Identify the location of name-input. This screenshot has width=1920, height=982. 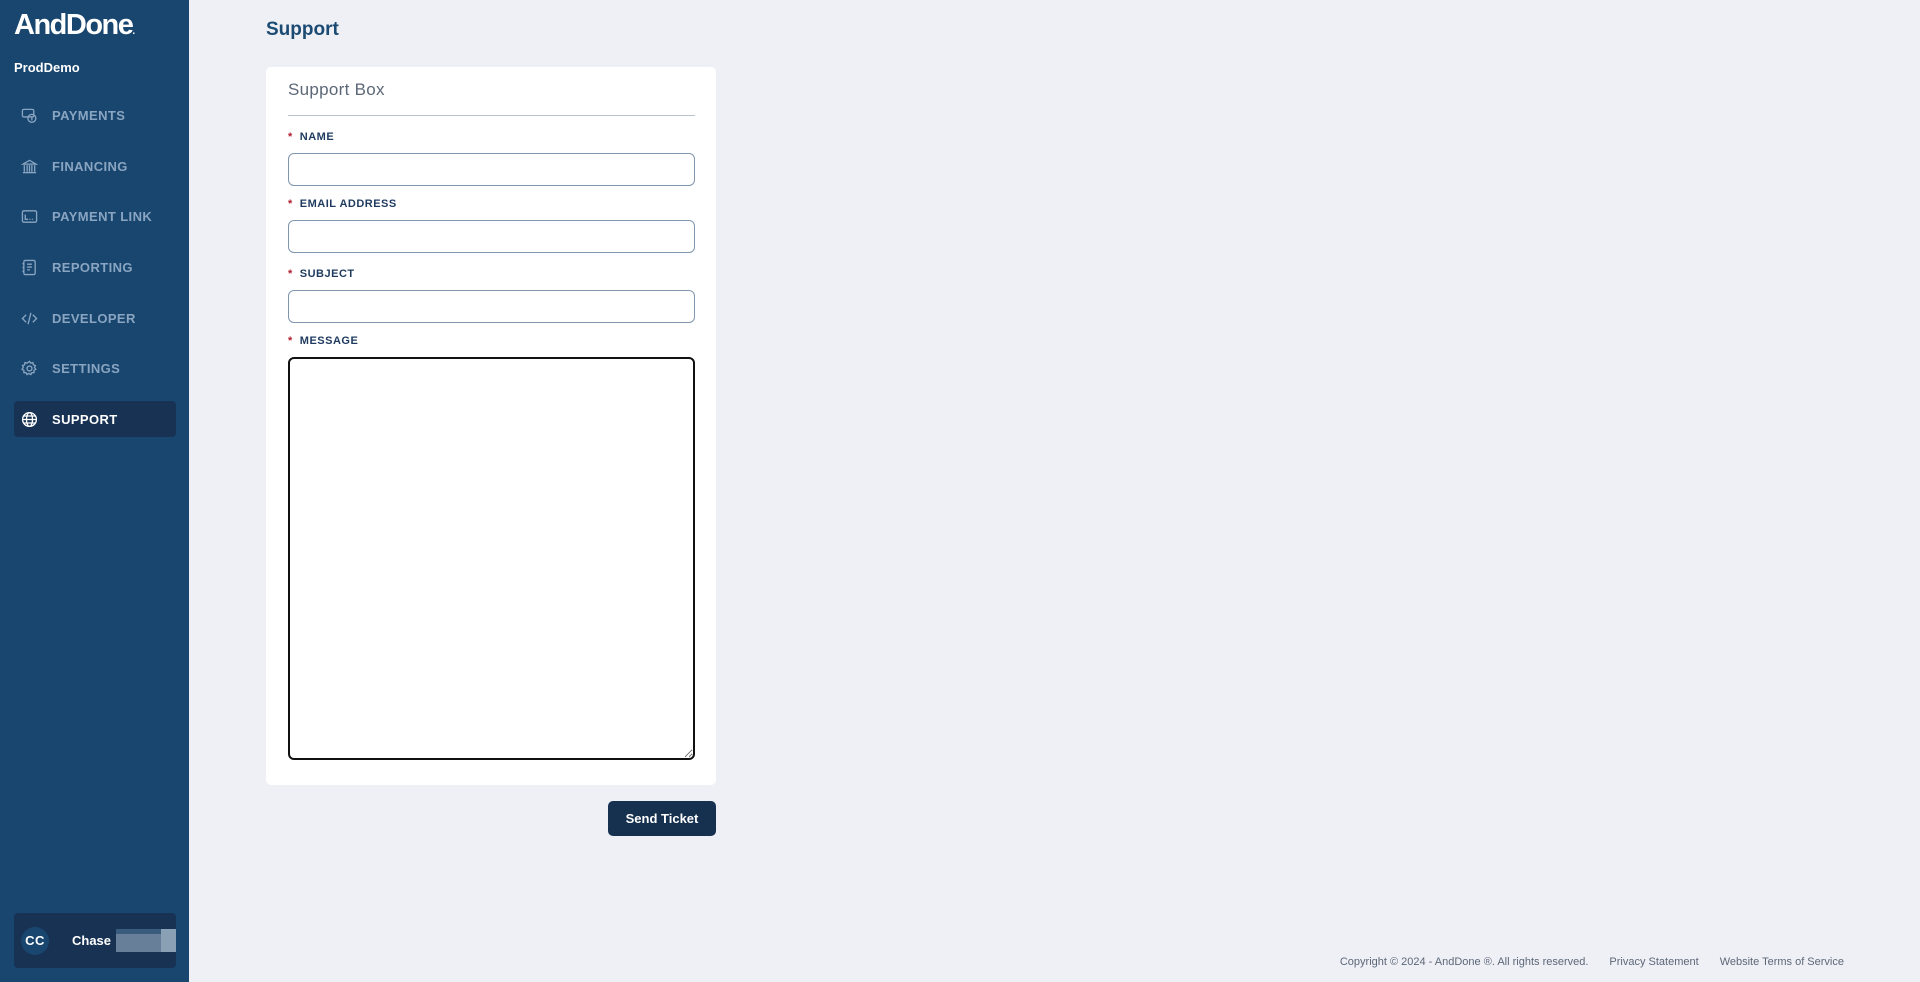
(491, 169).